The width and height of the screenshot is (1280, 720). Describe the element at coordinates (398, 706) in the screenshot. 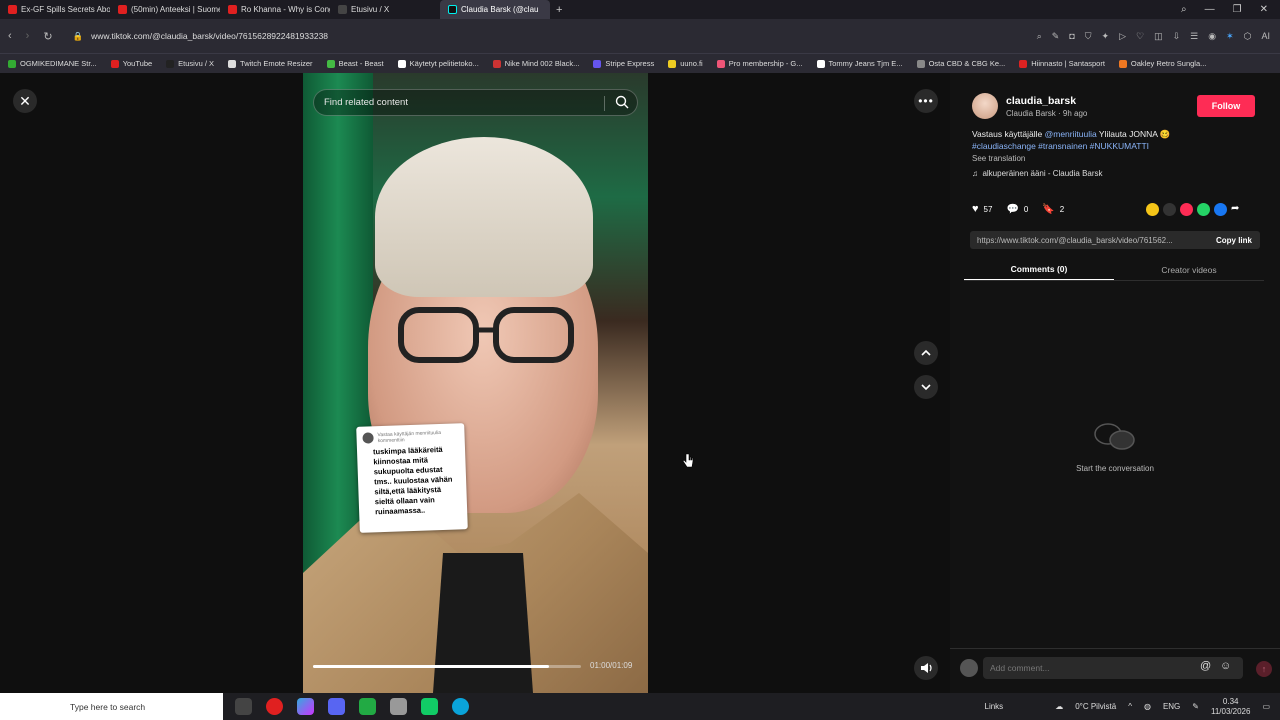

I see `app-grey-icon` at that location.